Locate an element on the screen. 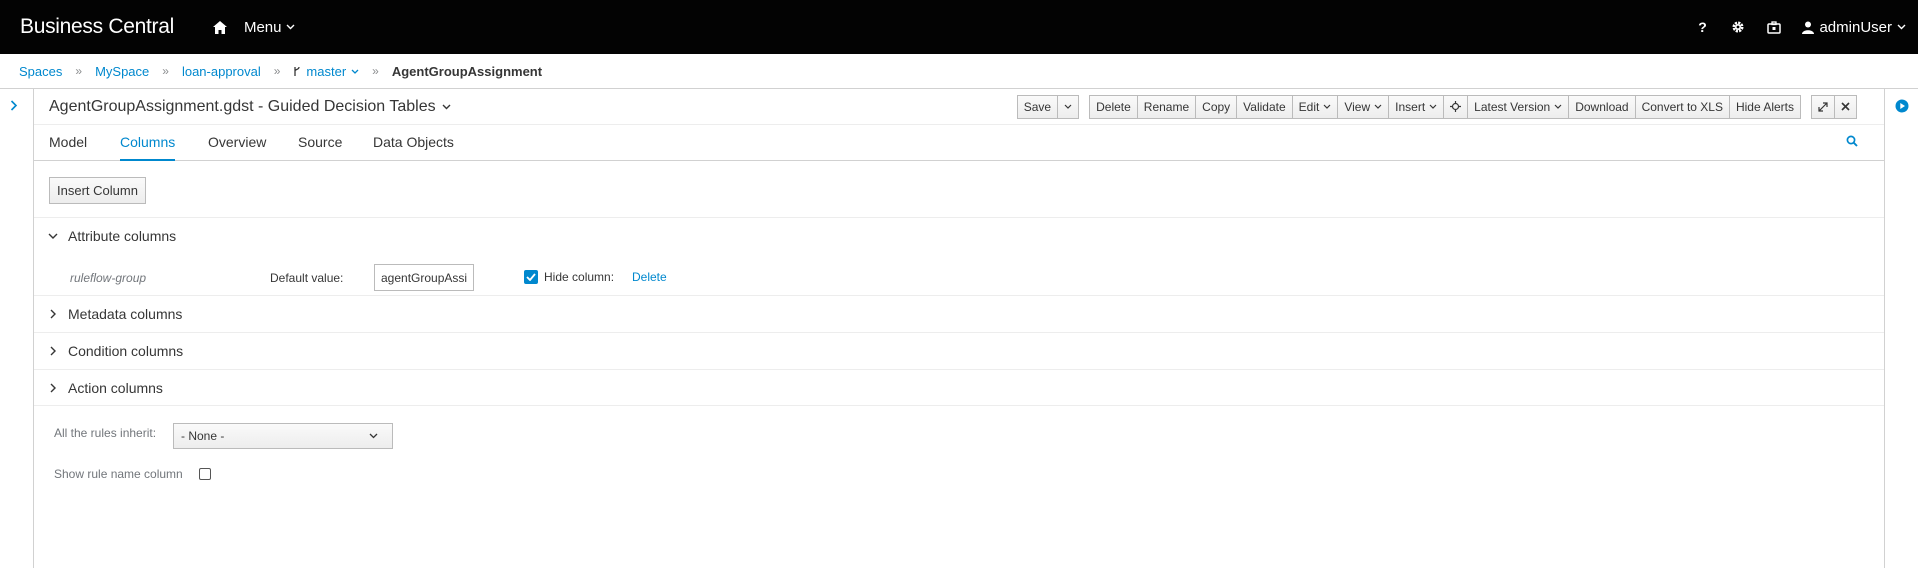  expand-icon is located at coordinates (1823, 106).